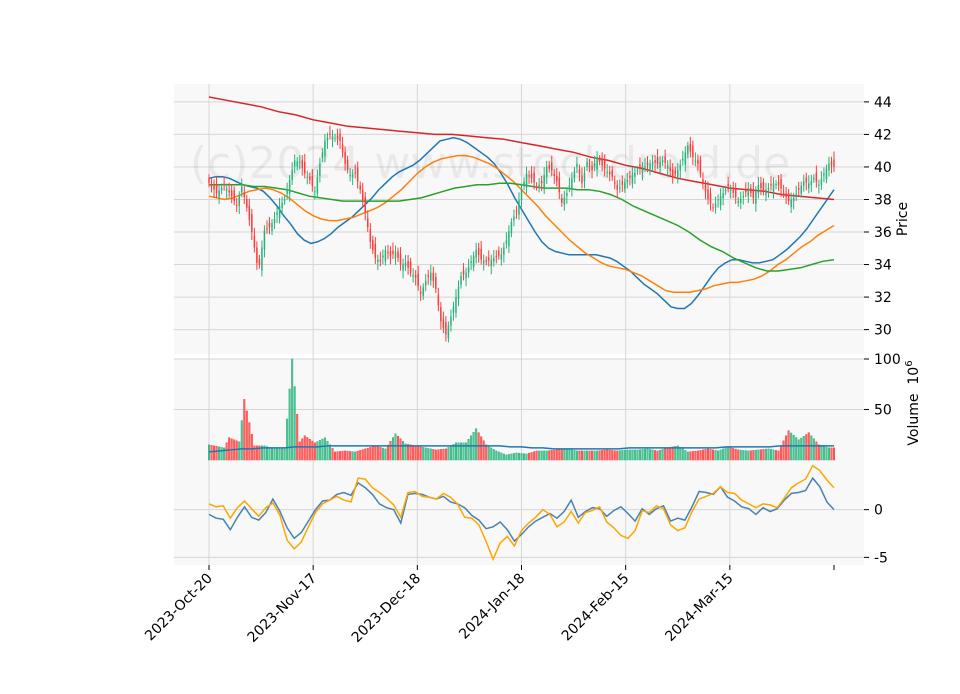  What do you see at coordinates (282, 608) in the screenshot?
I see `x-tick-label: 2023-Nov-17` at bounding box center [282, 608].